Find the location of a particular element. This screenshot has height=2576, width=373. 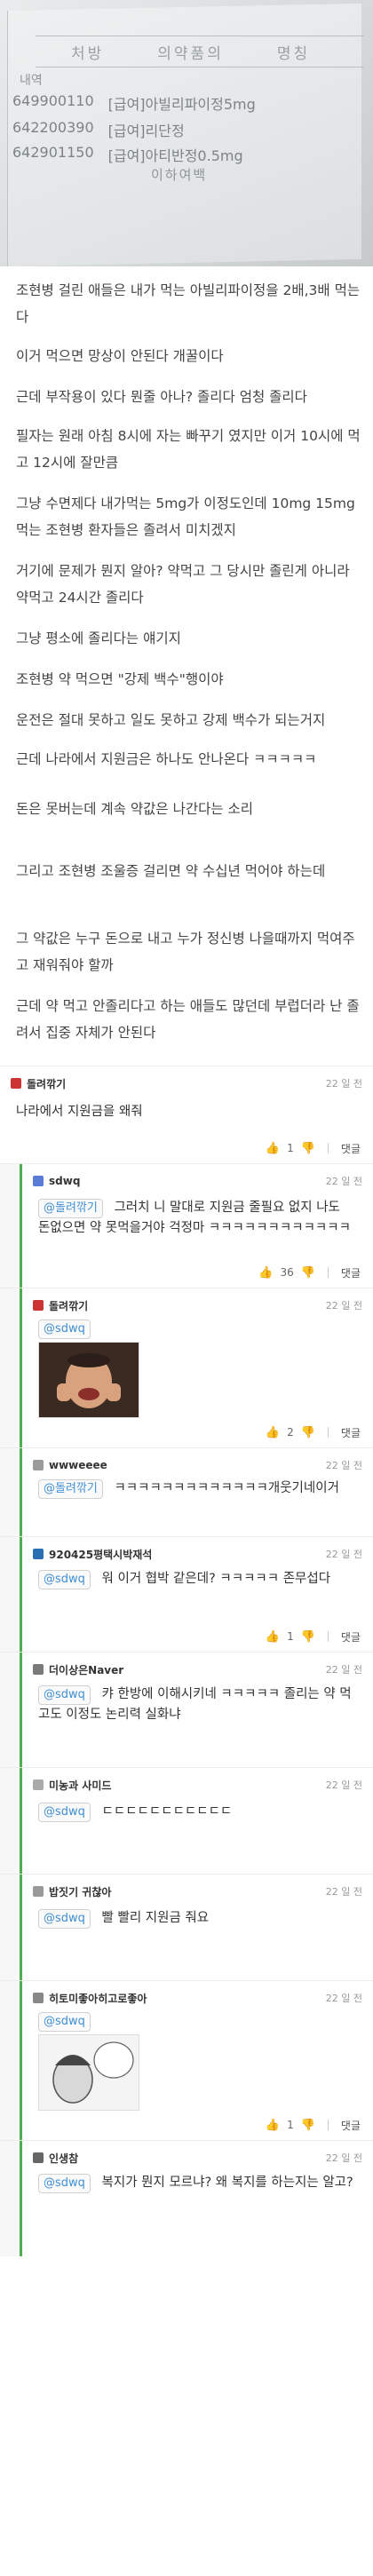

comment-reply: wwweeee 22 일 전 @돌려깎기 ㅋㅋㅋㅋㅋㅋㅋㅋㅋㅋㅋㅋㅋ개웃기네이거 is located at coordinates (187, 1492).